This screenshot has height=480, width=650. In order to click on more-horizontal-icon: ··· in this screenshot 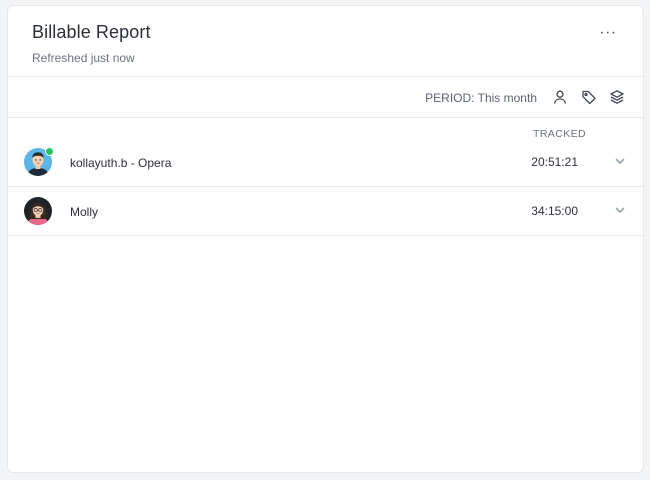, I will do `click(608, 32)`.